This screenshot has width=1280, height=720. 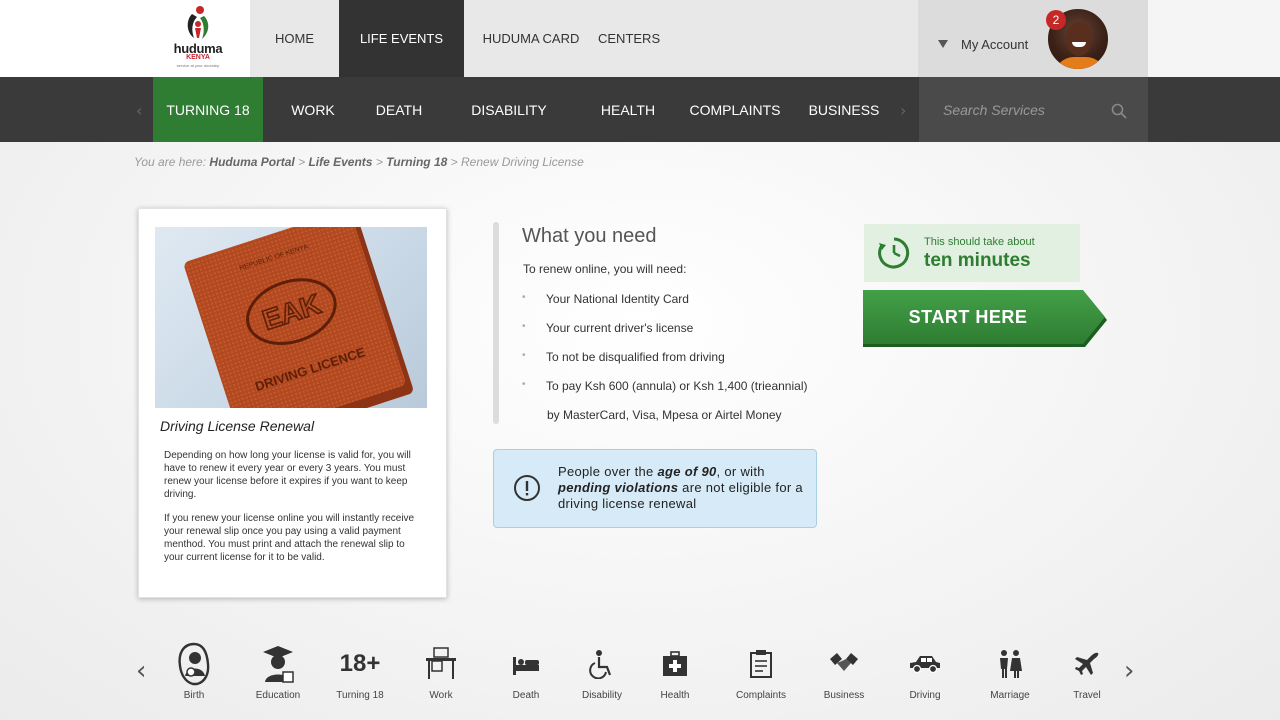 I want to click on breadcrumb-link-portal: Huduma Portal, so click(x=251, y=162).